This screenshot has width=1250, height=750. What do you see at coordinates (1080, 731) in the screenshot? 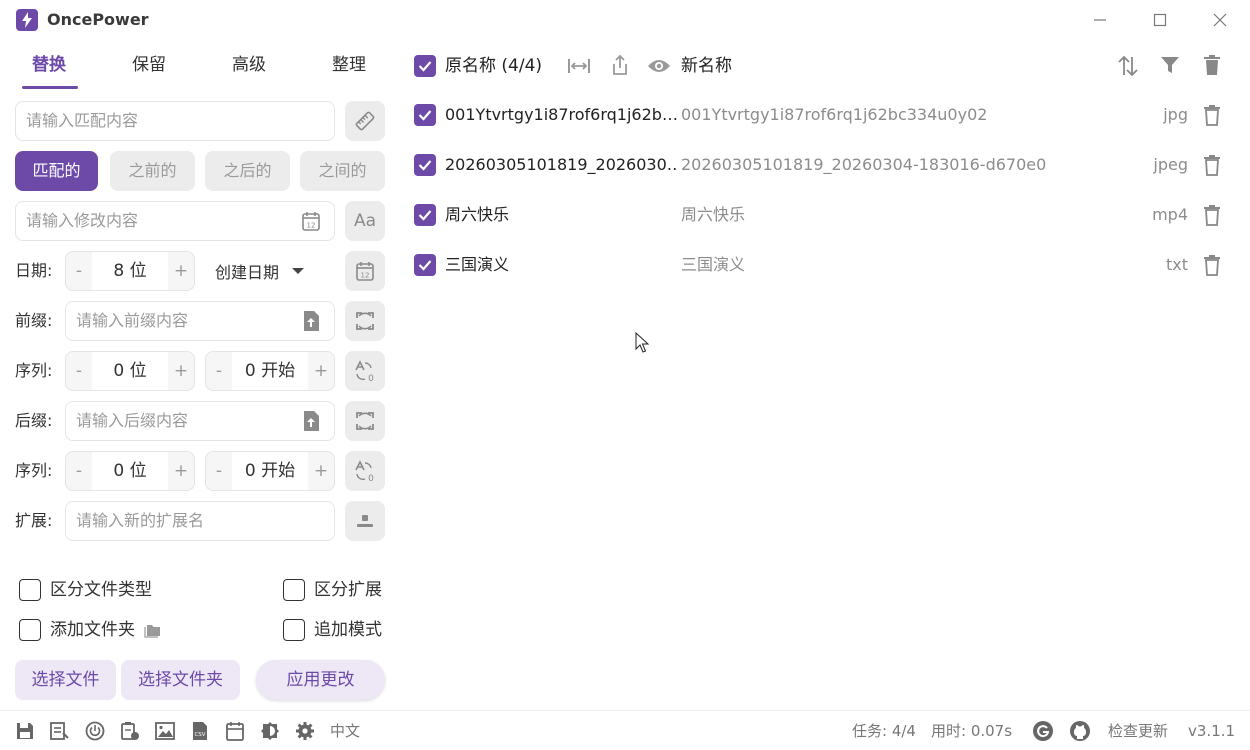
I see `github-icon` at bounding box center [1080, 731].